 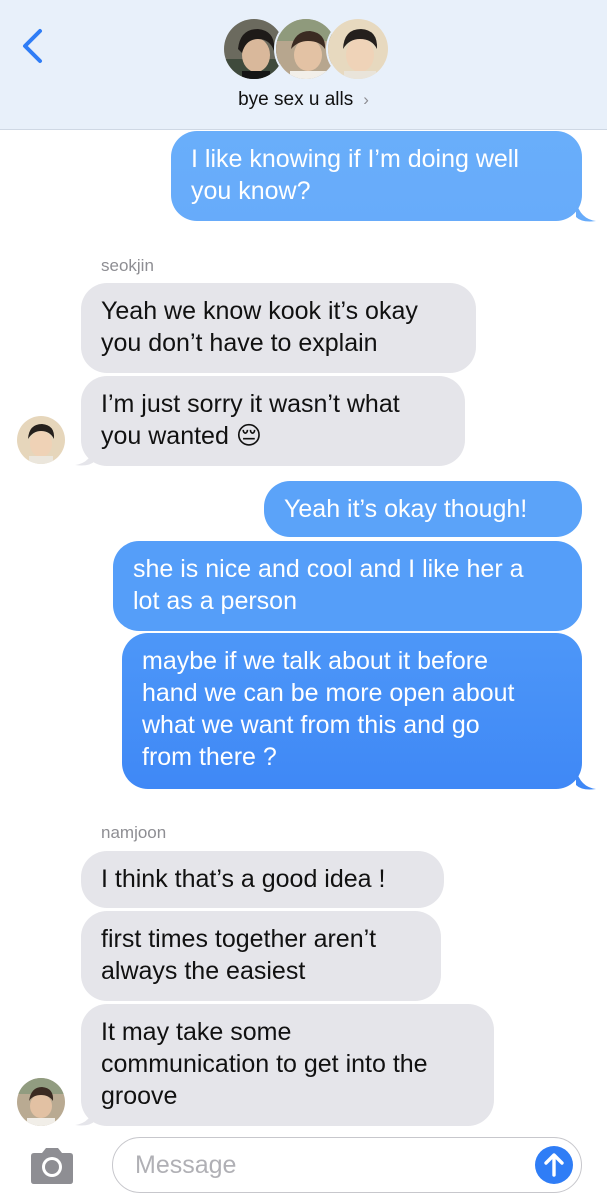 What do you see at coordinates (33, 46) in the screenshot?
I see `chevron-left-icon` at bounding box center [33, 46].